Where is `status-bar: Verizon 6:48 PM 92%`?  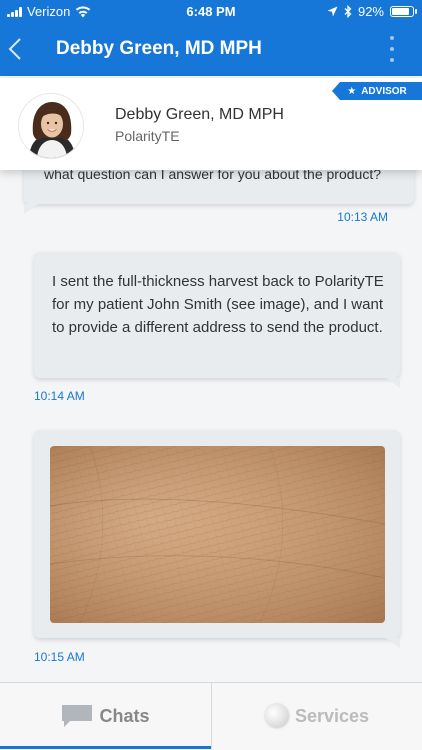
status-bar: Verizon 6:48 PM 92% is located at coordinates (211, 12).